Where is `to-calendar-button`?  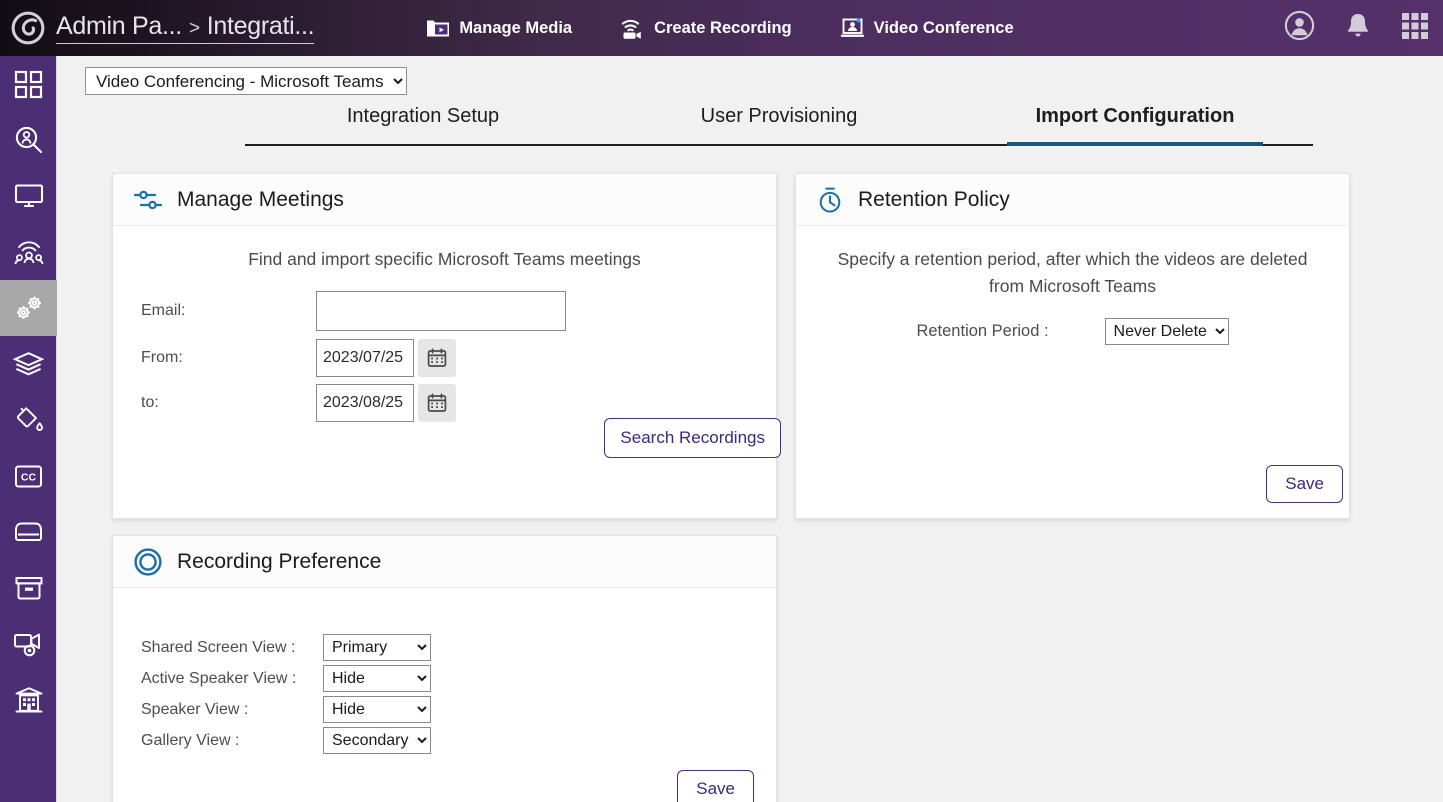
to-calendar-button is located at coordinates (437, 403).